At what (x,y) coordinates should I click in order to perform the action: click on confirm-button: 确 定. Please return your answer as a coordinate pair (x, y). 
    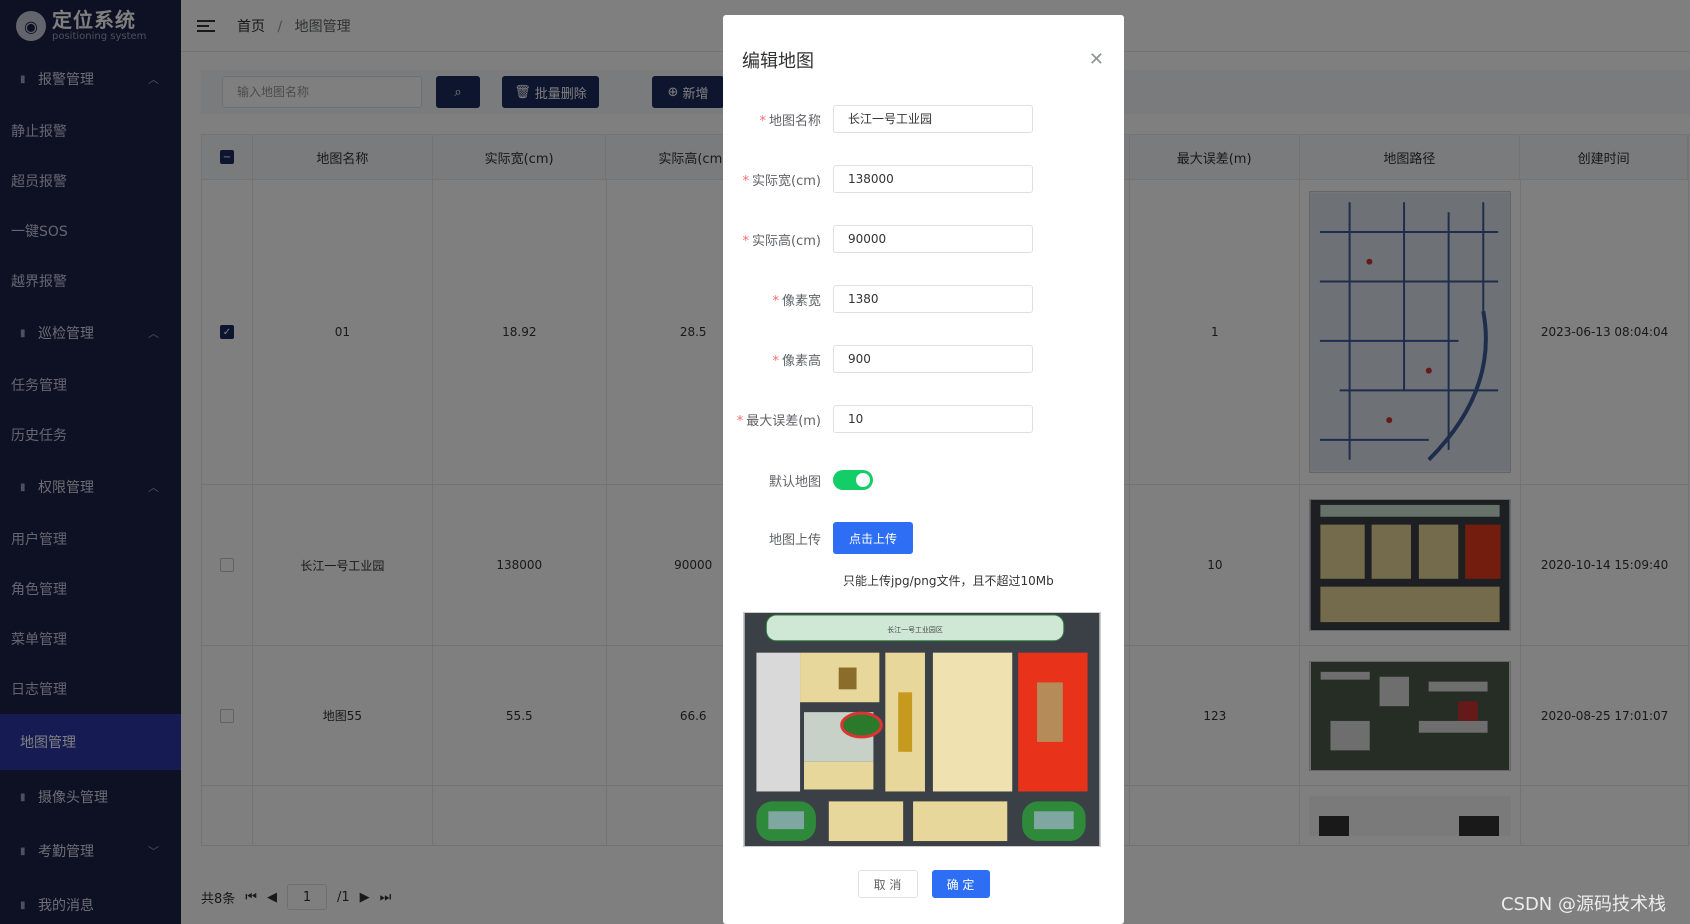
    Looking at the image, I should click on (960, 884).